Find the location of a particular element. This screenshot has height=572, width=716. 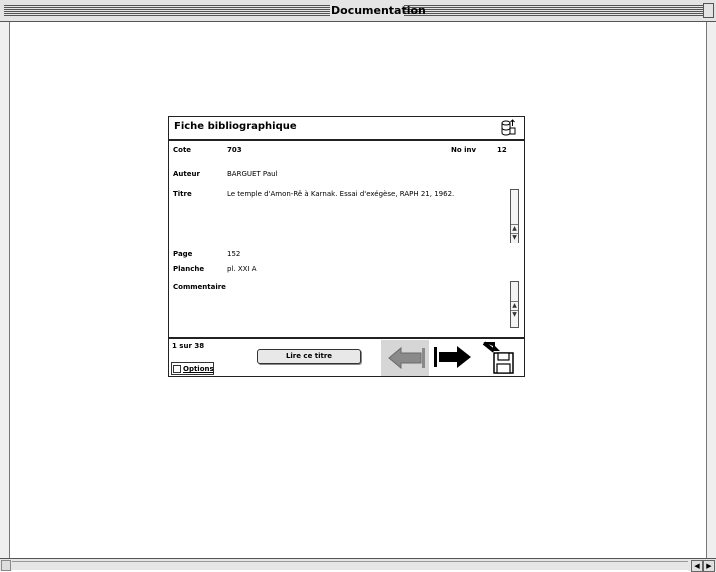

options-label: Options is located at coordinates (198, 369).